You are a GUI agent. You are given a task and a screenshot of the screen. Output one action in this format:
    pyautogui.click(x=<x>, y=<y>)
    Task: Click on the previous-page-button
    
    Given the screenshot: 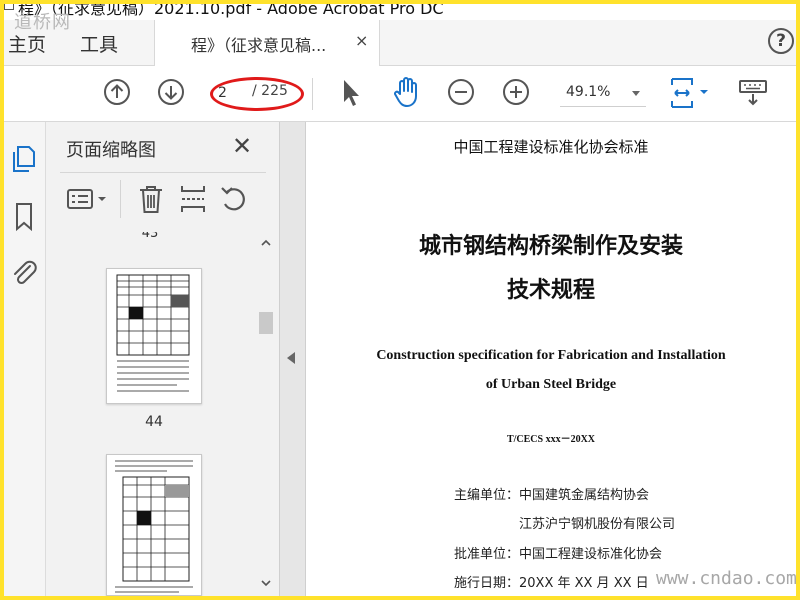 What is the action you would take?
    pyautogui.click(x=117, y=92)
    